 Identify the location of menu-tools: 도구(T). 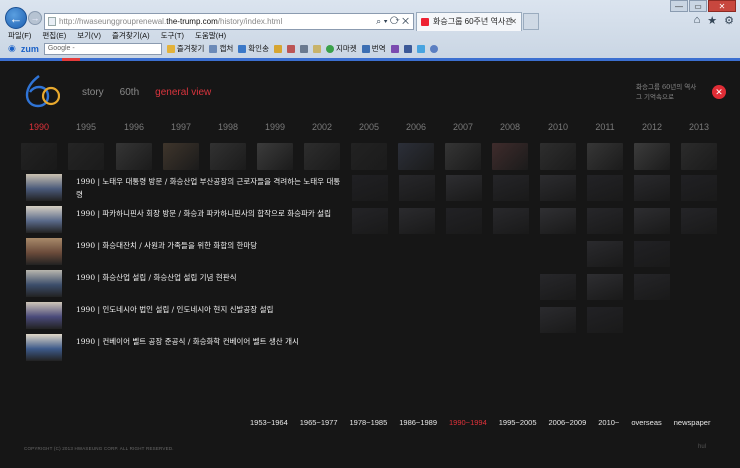
(172, 35).